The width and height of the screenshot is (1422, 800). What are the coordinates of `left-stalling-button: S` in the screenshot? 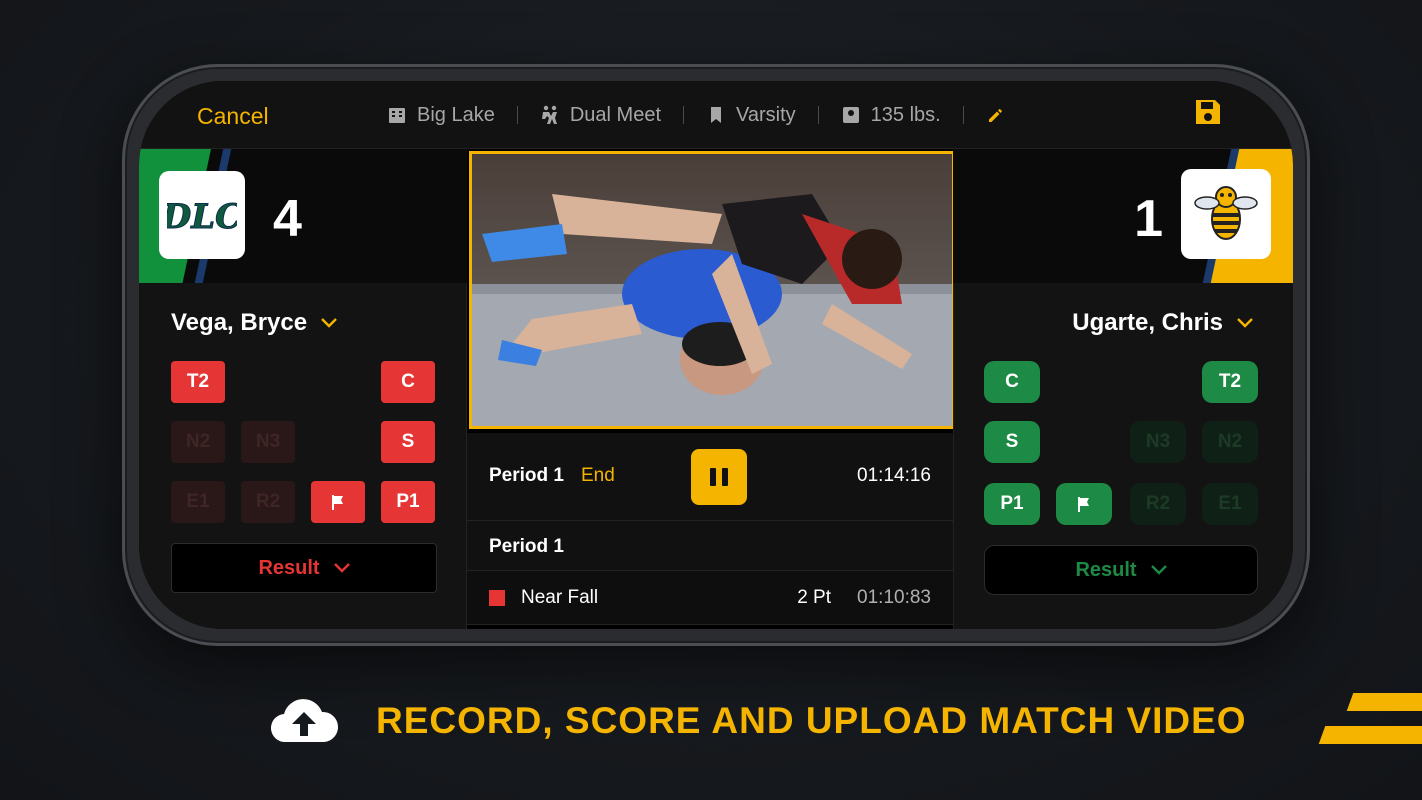 It's located at (408, 442).